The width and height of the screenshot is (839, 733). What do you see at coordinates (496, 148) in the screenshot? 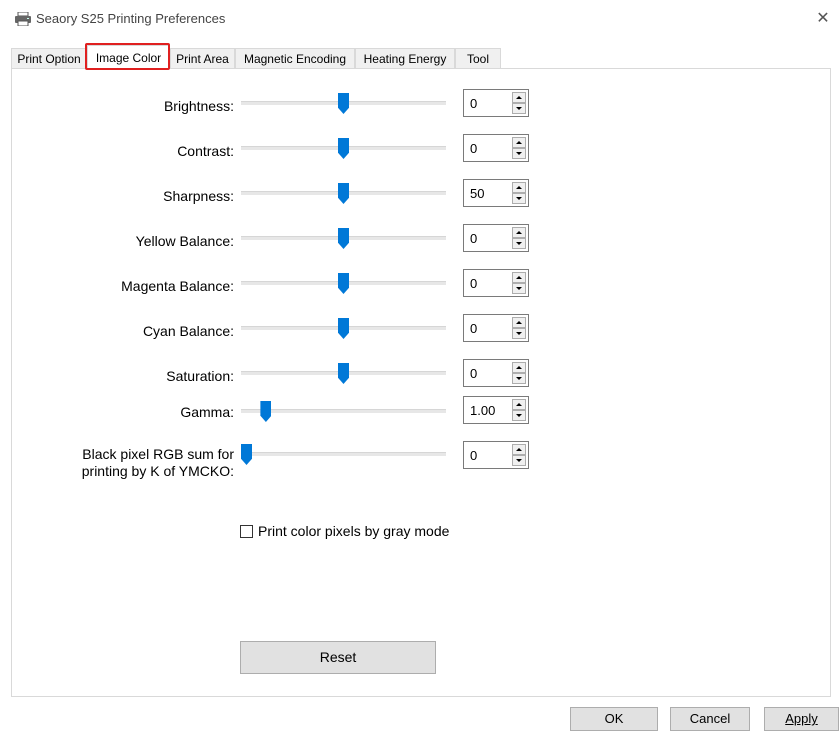
I see `contrast-spinbox: 0` at bounding box center [496, 148].